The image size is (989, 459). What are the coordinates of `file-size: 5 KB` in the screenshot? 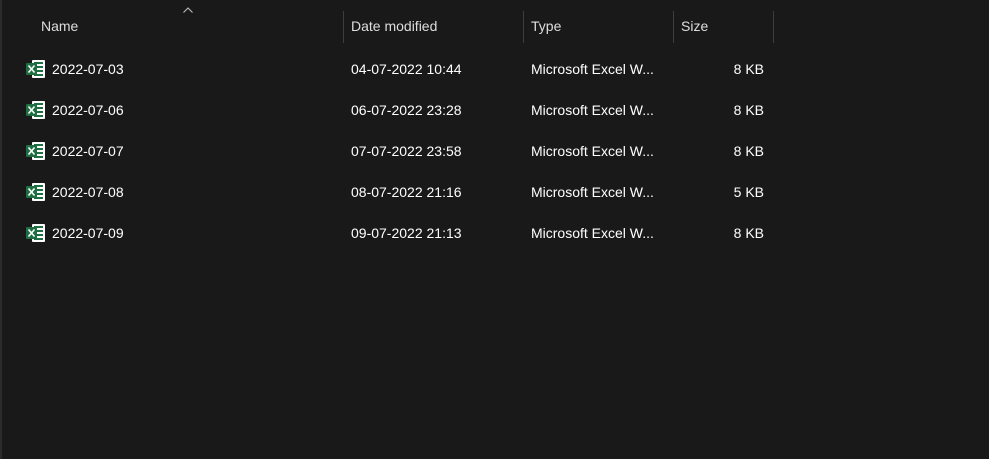 It's located at (748, 192).